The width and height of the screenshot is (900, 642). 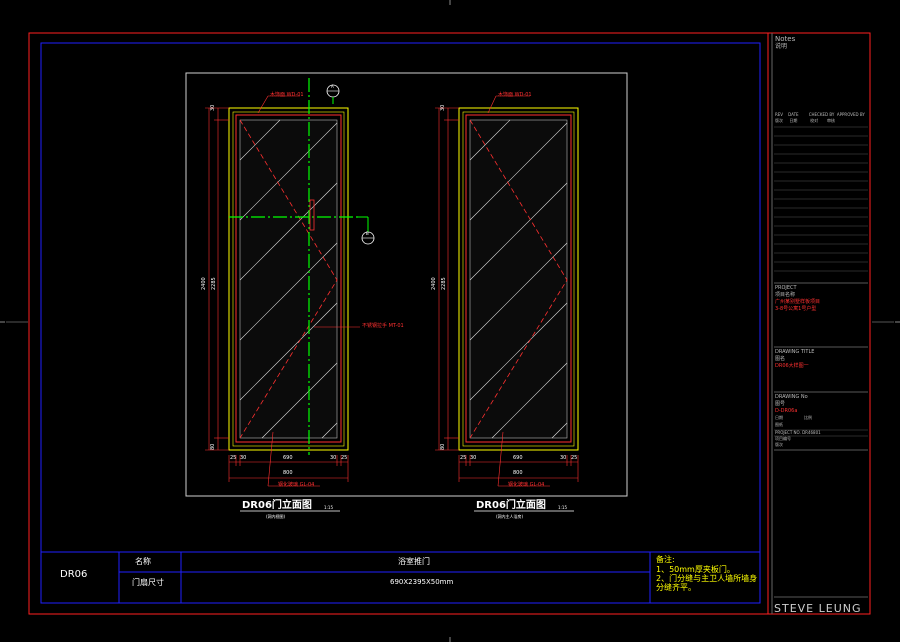 I want to click on elevation-scale-right: 1:15, so click(x=562, y=507).